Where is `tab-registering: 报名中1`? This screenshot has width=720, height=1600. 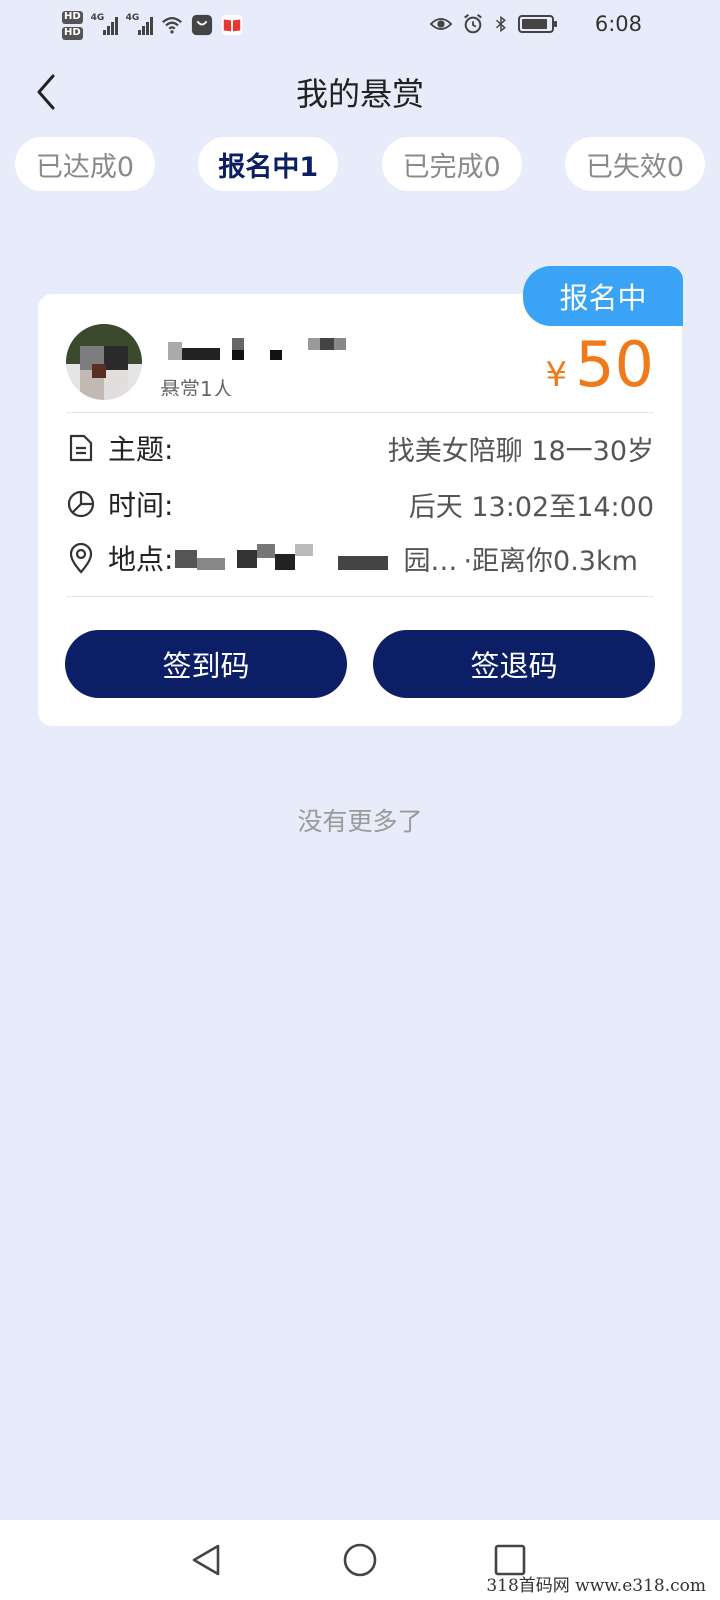
tab-registering: 报名中1 is located at coordinates (268, 164).